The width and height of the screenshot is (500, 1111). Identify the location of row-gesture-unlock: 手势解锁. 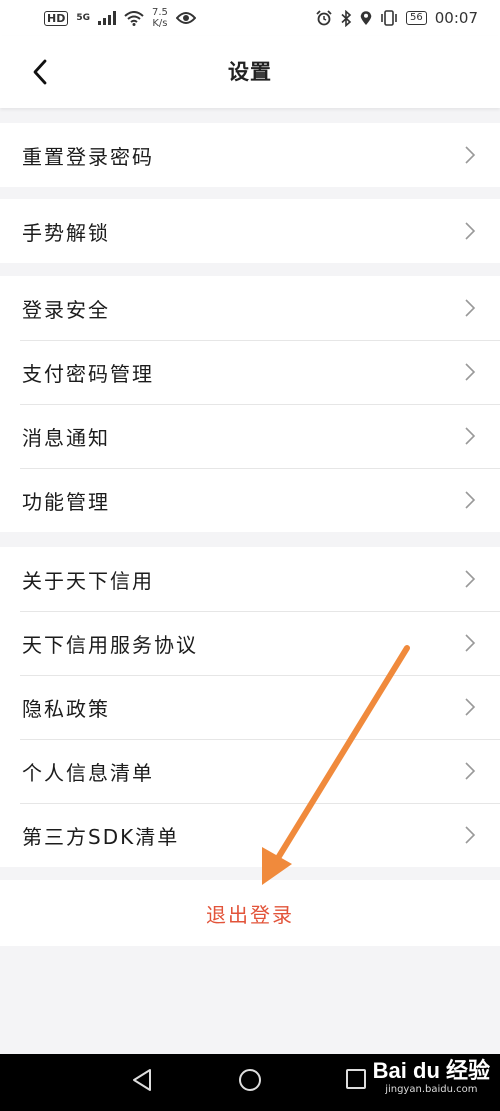
(250, 231).